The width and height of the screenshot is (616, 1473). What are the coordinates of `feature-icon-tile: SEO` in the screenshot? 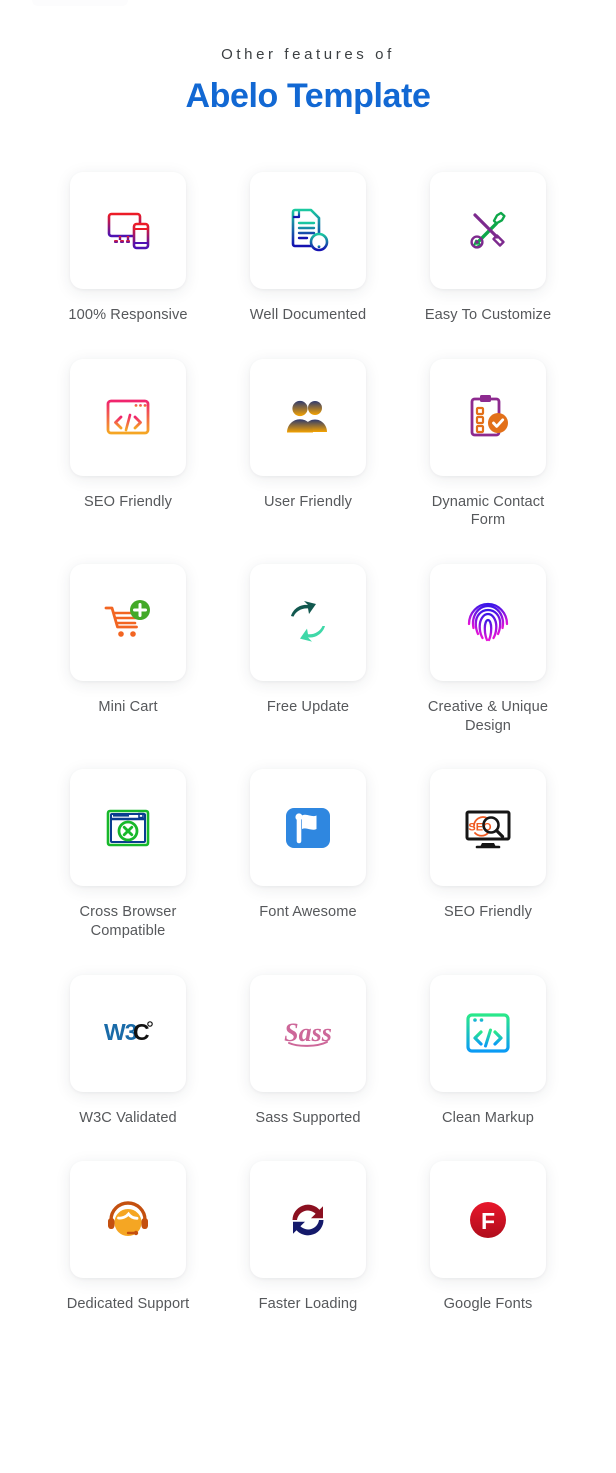 It's located at (488, 828).